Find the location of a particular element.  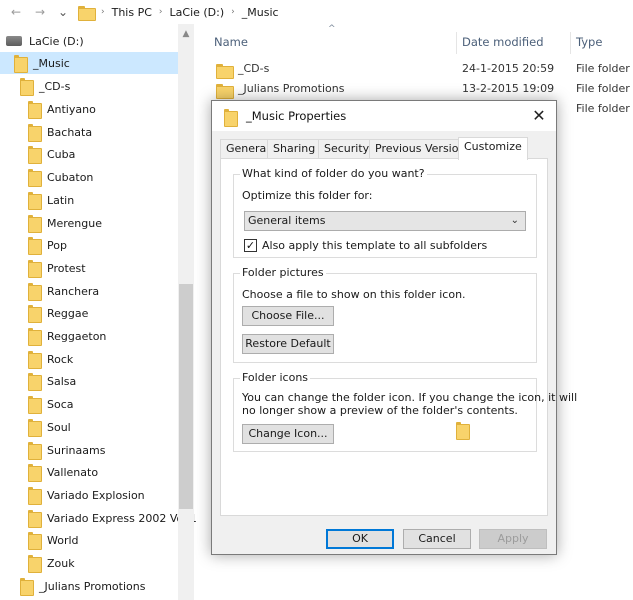

tree-item: Reggaeton is located at coordinates (67, 336).